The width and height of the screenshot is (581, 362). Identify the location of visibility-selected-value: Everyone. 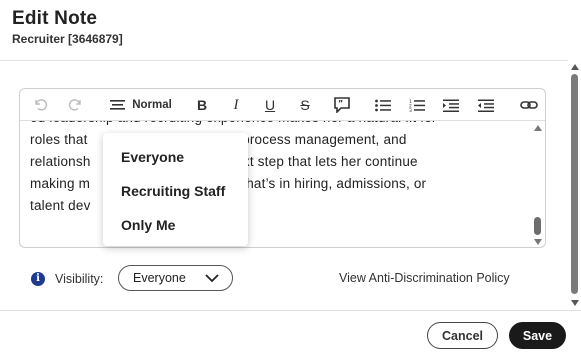
(159, 278).